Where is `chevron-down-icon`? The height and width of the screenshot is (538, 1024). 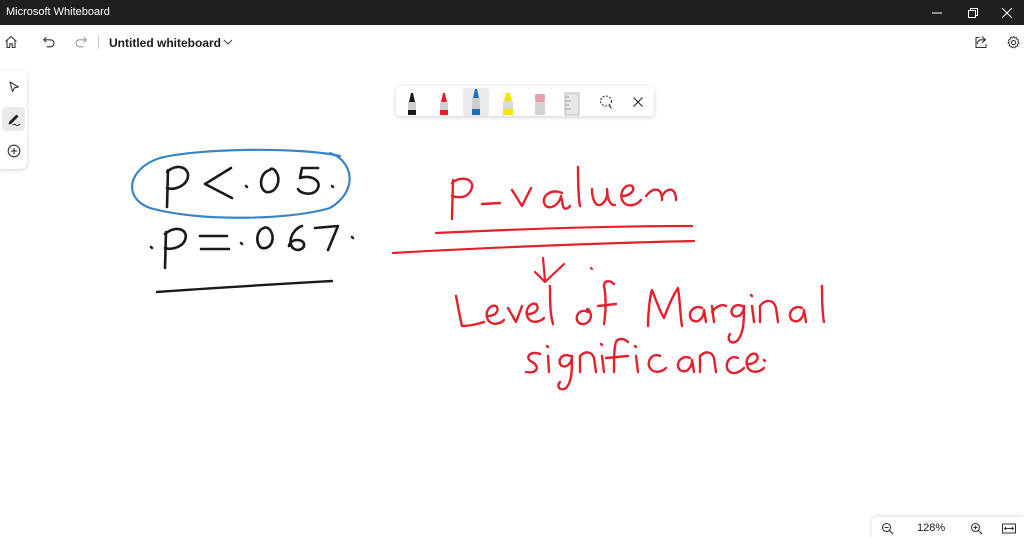
chevron-down-icon is located at coordinates (228, 42).